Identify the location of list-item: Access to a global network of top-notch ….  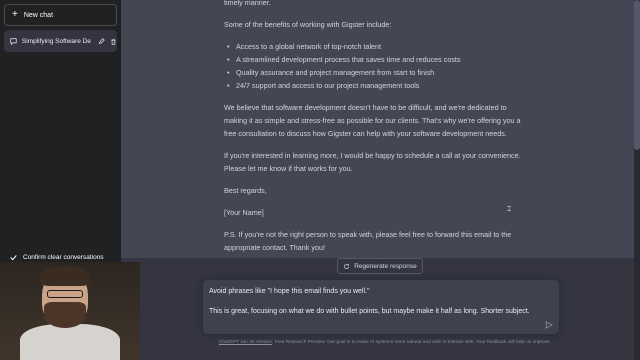
(374, 46).